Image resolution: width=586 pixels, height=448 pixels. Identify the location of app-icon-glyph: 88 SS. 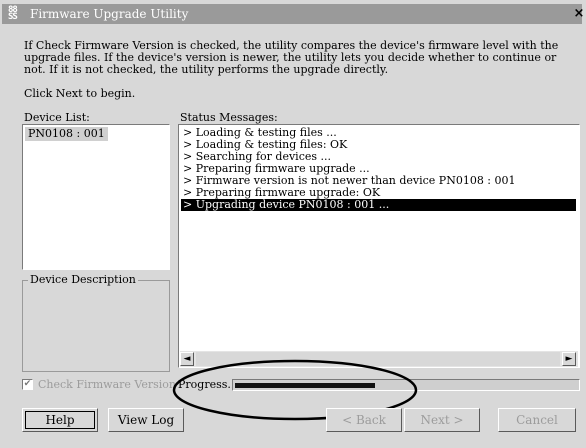
(13, 13).